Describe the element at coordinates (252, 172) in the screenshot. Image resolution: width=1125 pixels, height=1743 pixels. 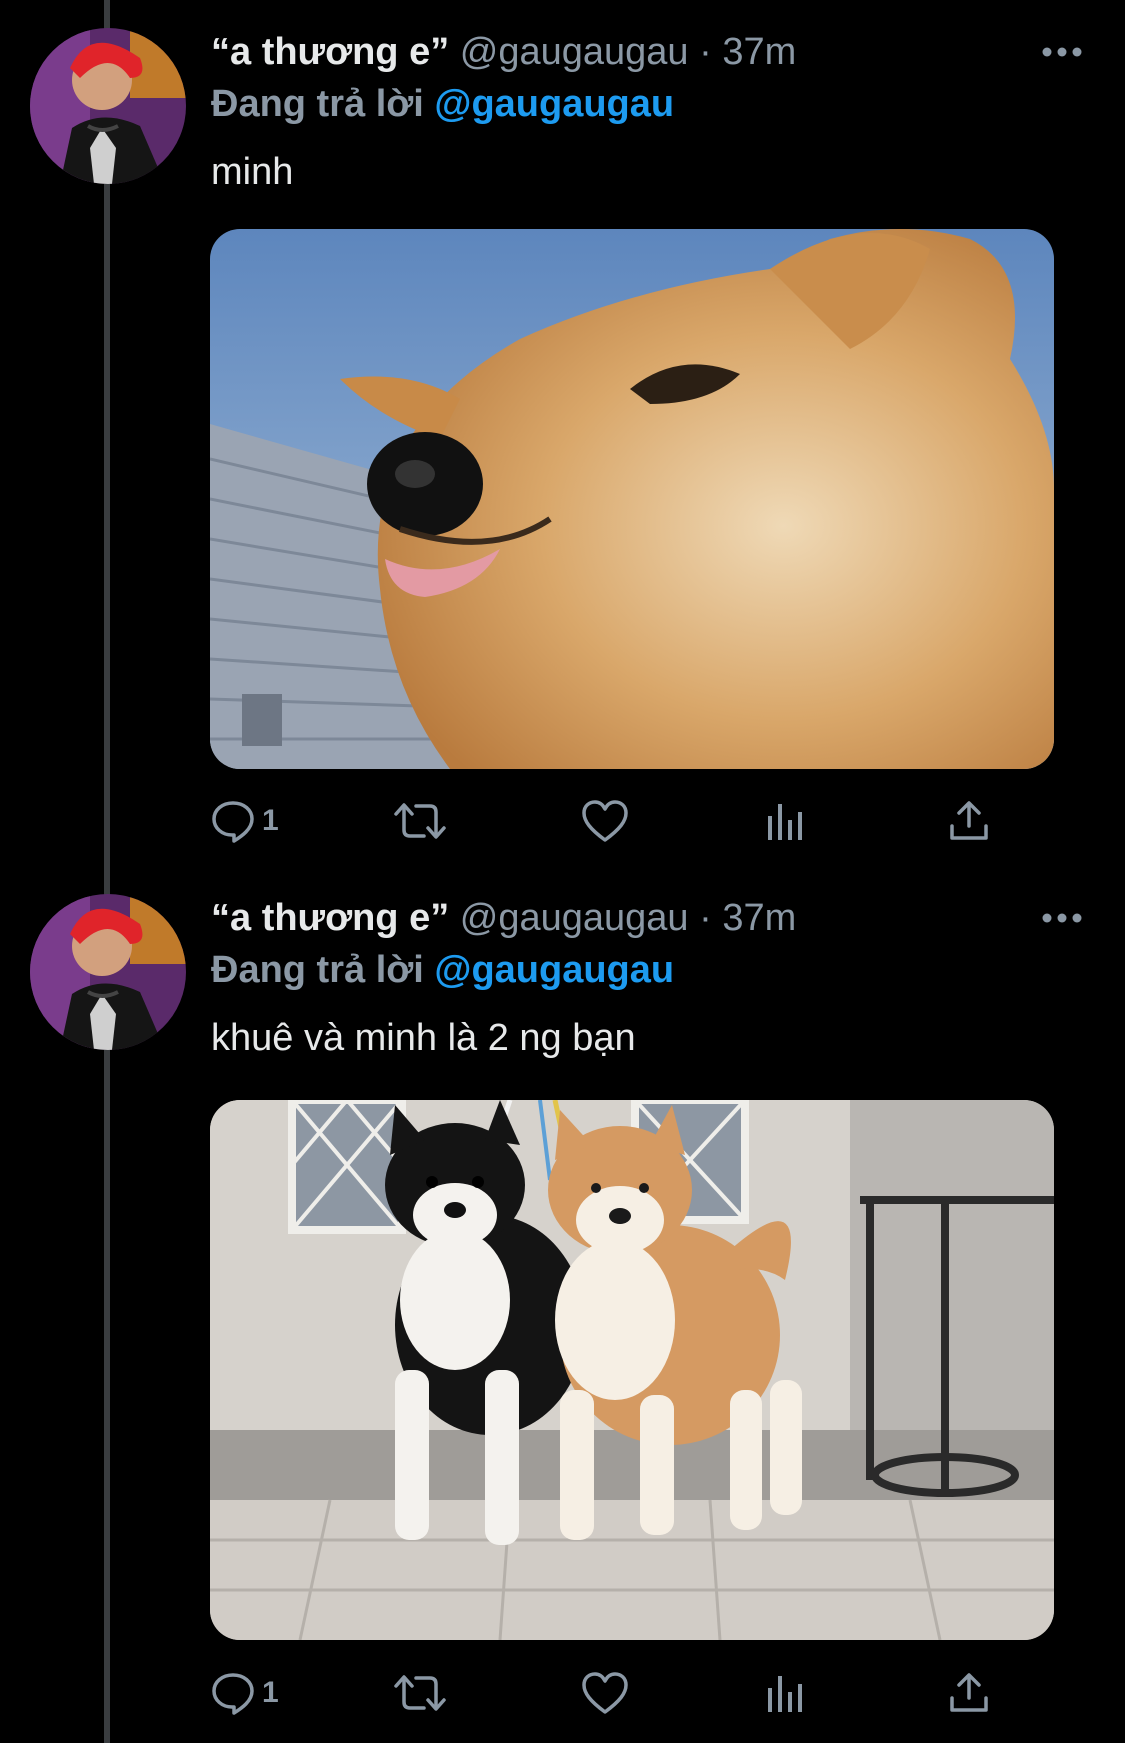
I see `tweet-text: minh` at that location.